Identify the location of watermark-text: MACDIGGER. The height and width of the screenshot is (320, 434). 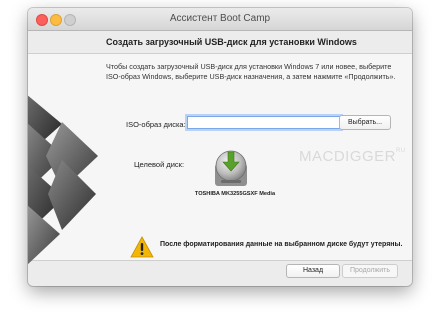
(348, 156).